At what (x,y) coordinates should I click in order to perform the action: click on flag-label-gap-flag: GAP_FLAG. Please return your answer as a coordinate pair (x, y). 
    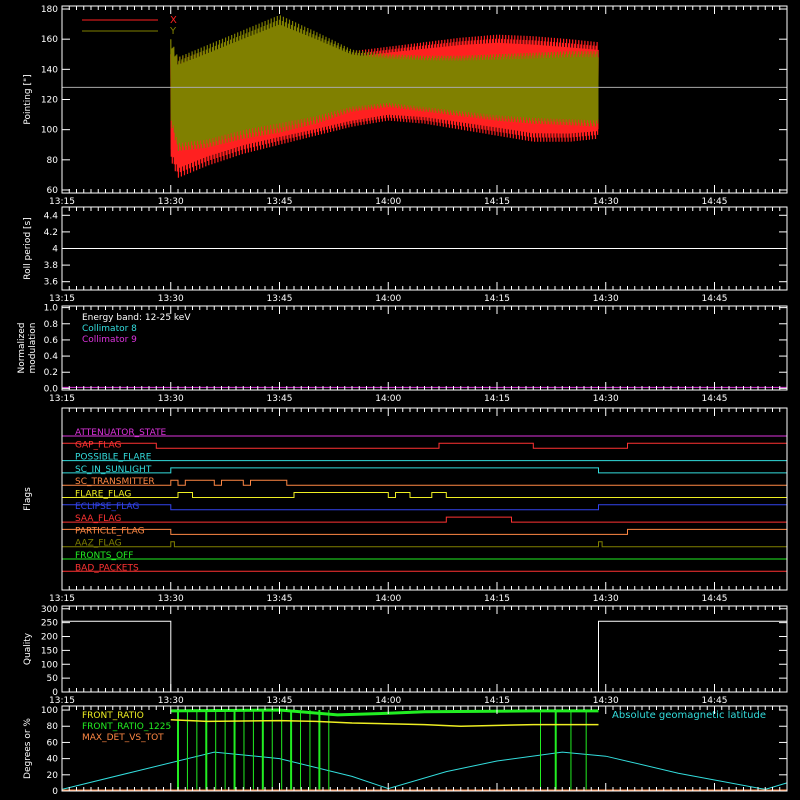
    Looking at the image, I should click on (98, 445).